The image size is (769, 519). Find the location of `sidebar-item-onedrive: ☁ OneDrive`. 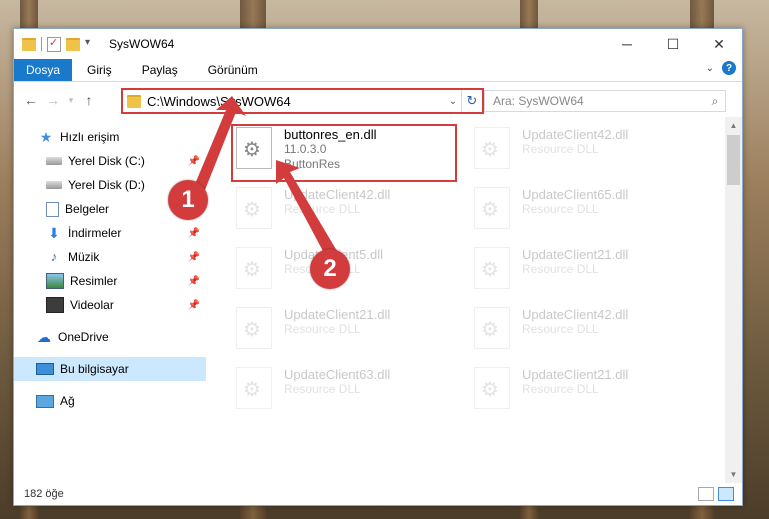

sidebar-item-onedrive: ☁ OneDrive is located at coordinates (110, 337).